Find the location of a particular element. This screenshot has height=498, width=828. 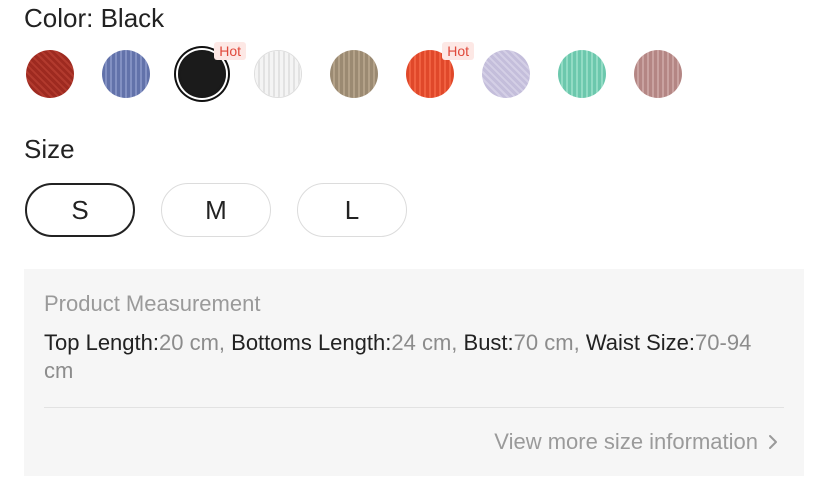

swatch-dusty-pink is located at coordinates (658, 74).